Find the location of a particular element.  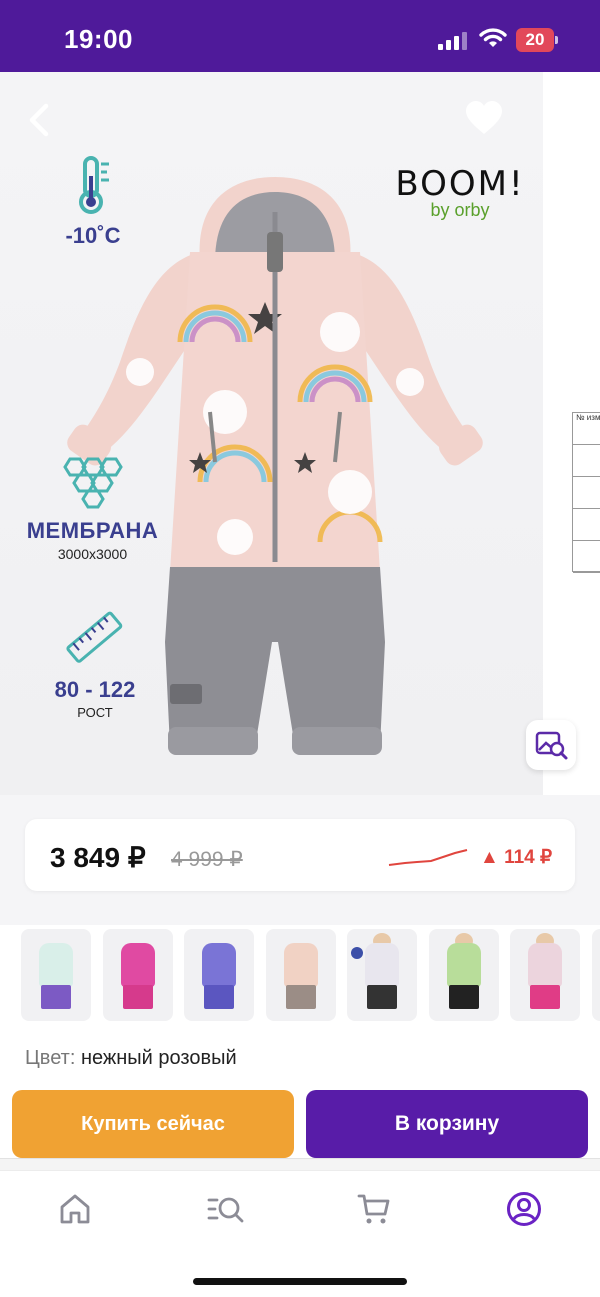

color-thumbnail-purple is located at coordinates (219, 975).